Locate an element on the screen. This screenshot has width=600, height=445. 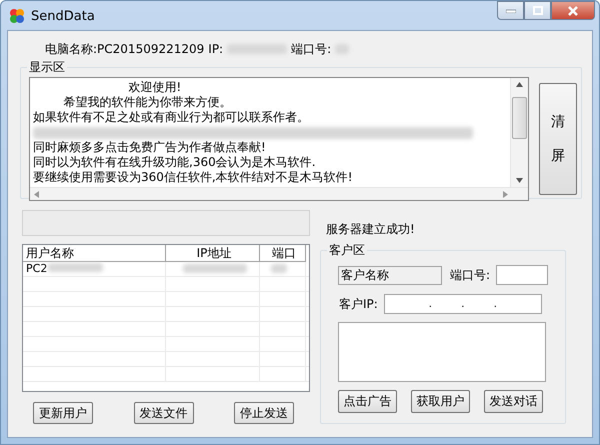
app-logo-icon is located at coordinates (17, 16).